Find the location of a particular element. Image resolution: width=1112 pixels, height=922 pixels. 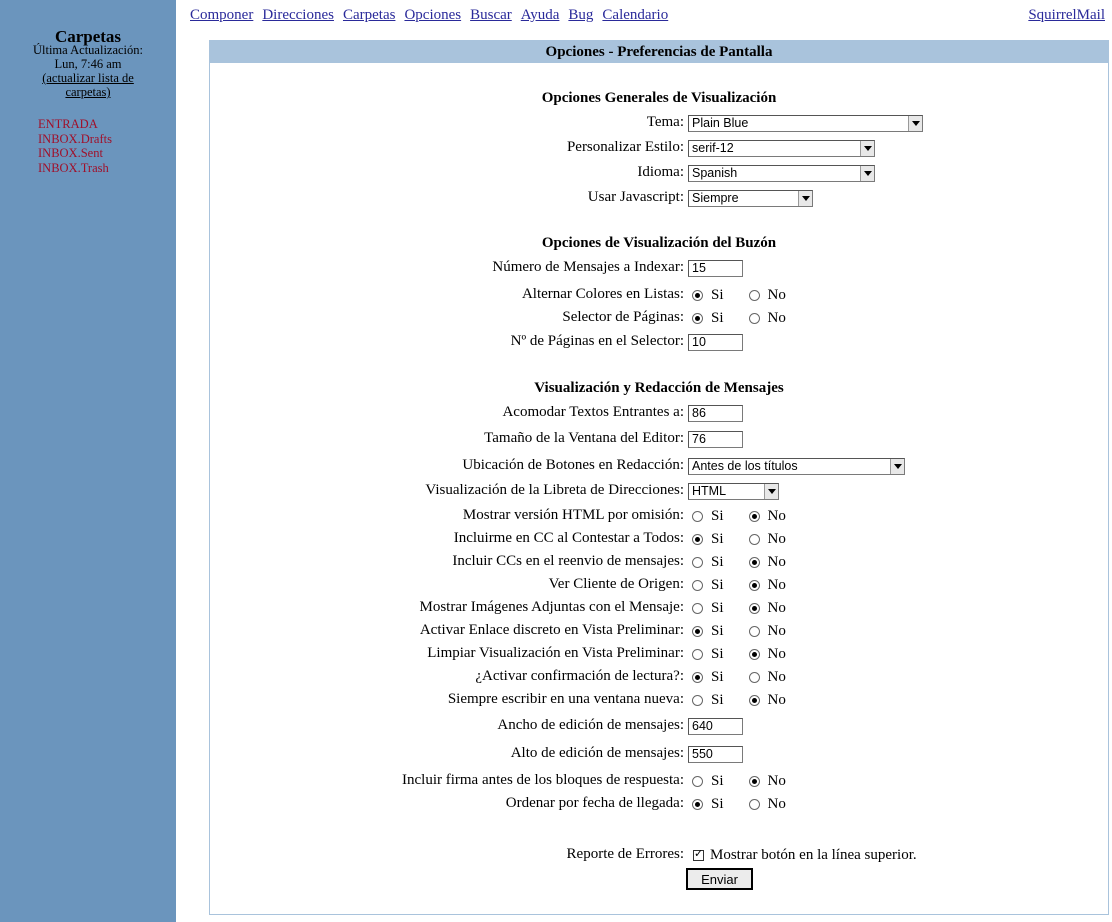

row-num-mensajes: Número de Mensajes a Indexar: 15 is located at coordinates (659, 268).